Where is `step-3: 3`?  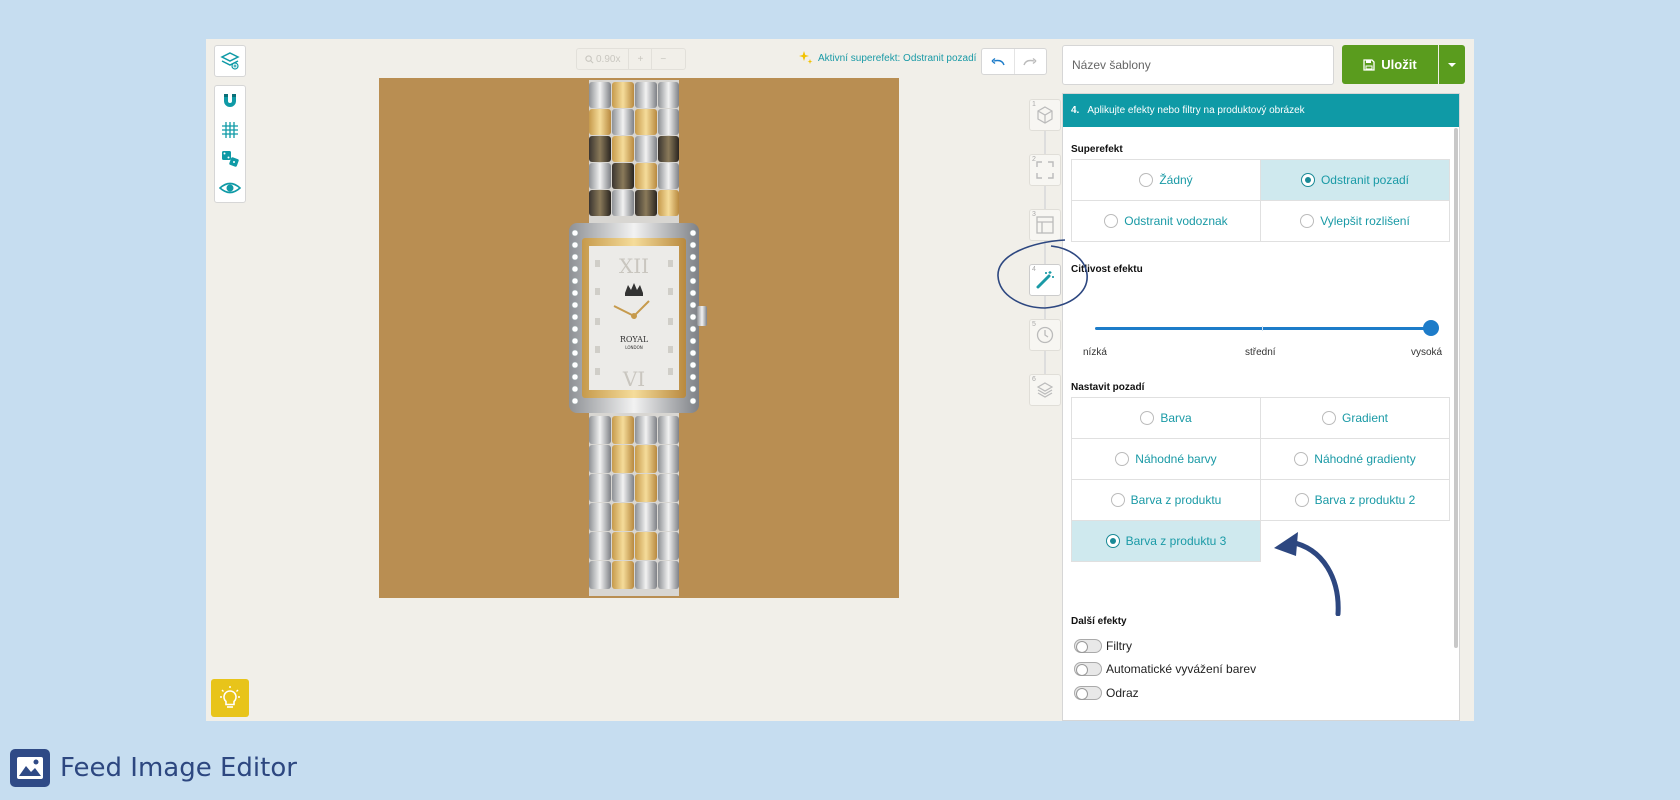
step-3: 3 is located at coordinates (1045, 225).